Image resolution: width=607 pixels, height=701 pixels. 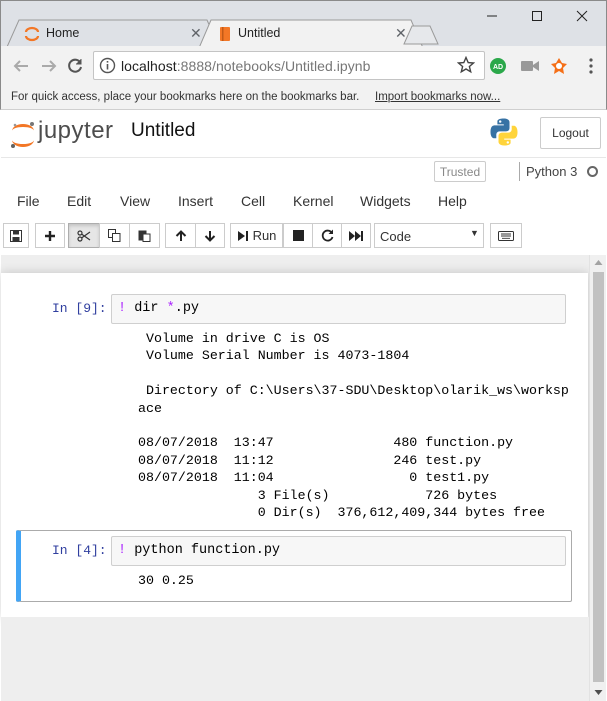 I want to click on paste-icon, so click(x=144, y=236).